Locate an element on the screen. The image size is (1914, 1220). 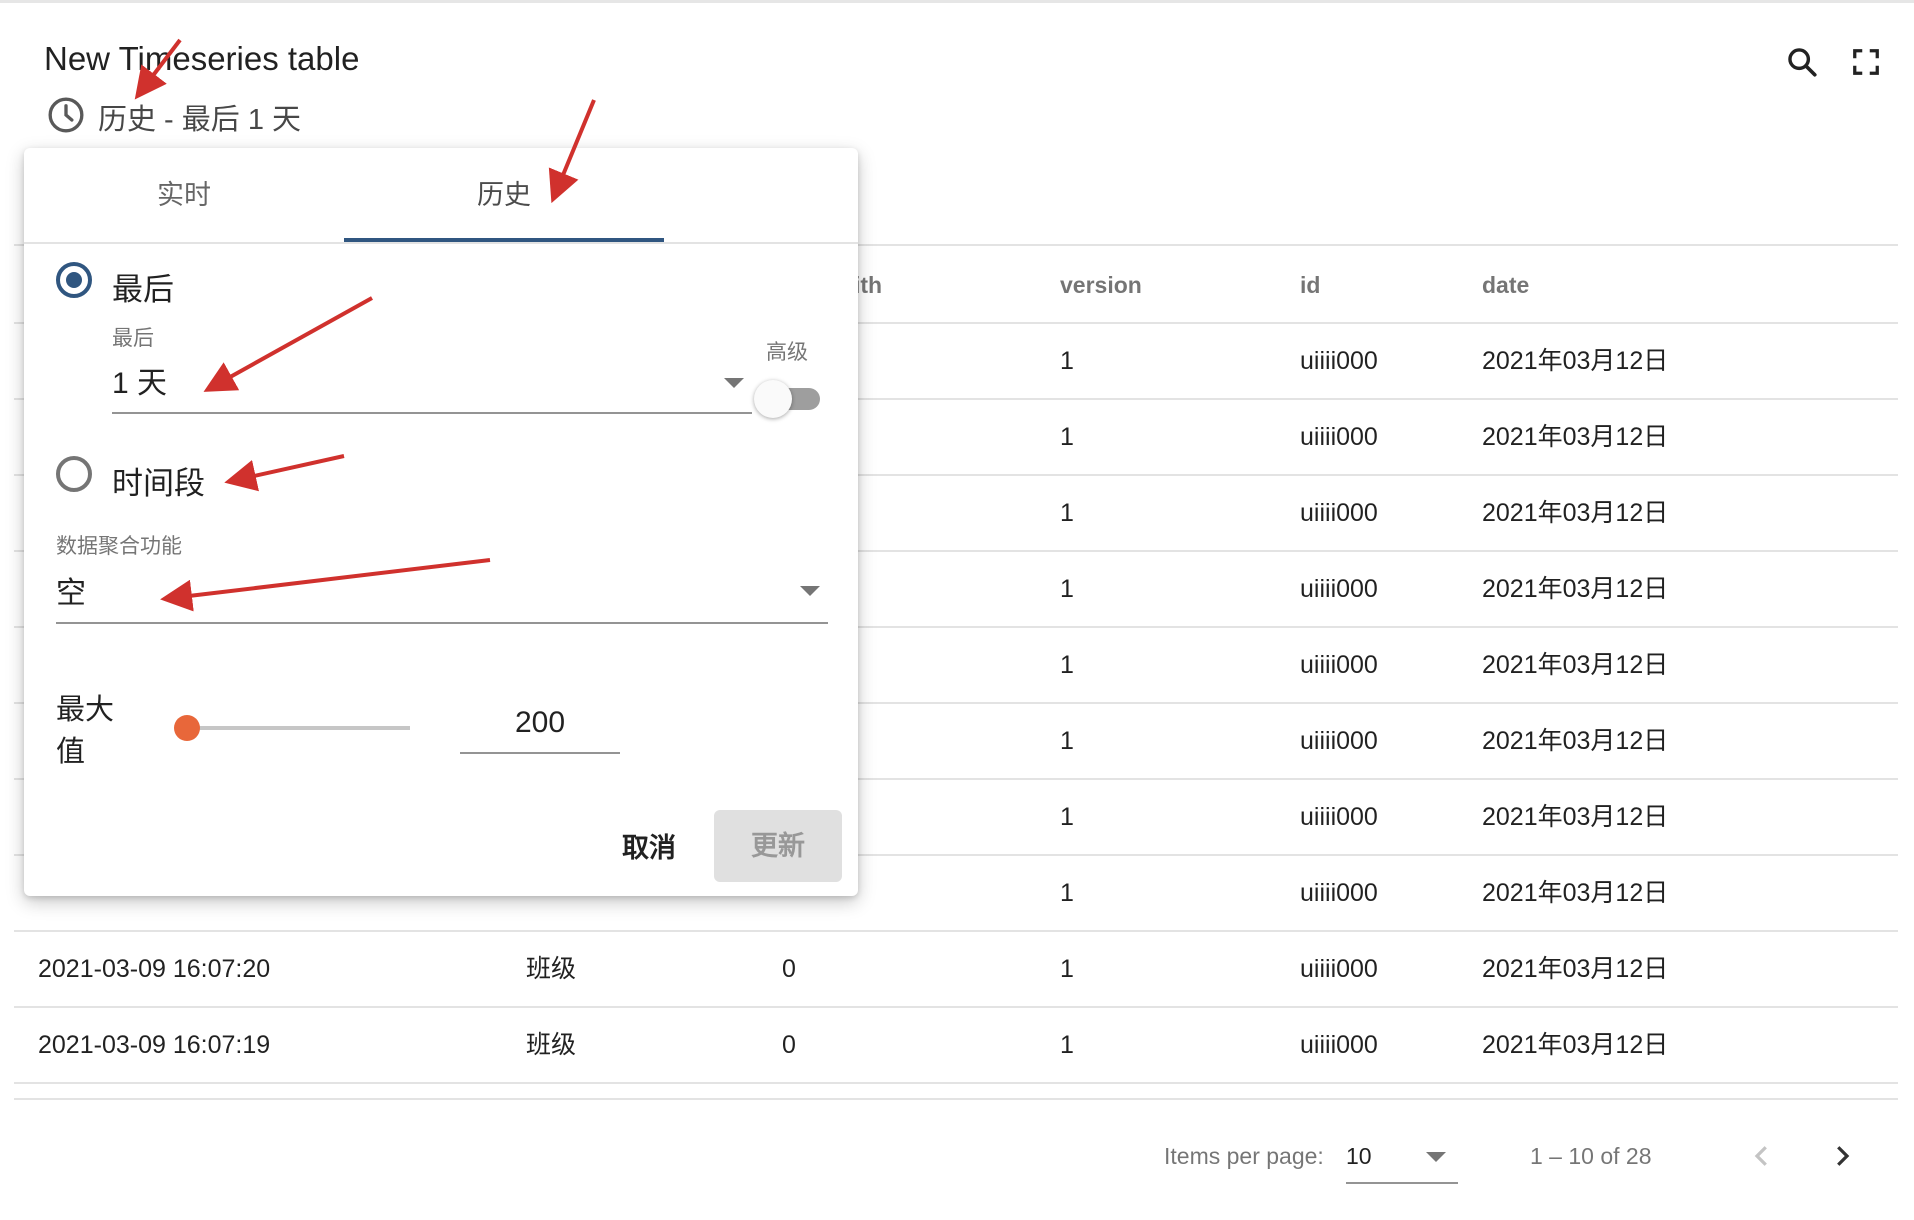
chevron-left-icon is located at coordinates (1760, 1156).